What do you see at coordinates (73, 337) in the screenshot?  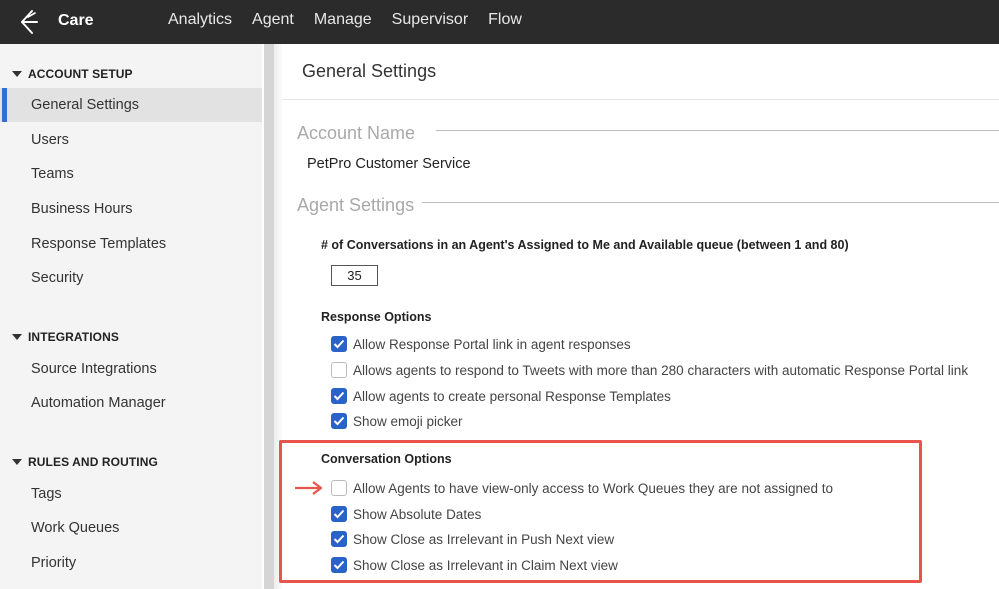 I see `section-title: INTEGRATIONS` at bounding box center [73, 337].